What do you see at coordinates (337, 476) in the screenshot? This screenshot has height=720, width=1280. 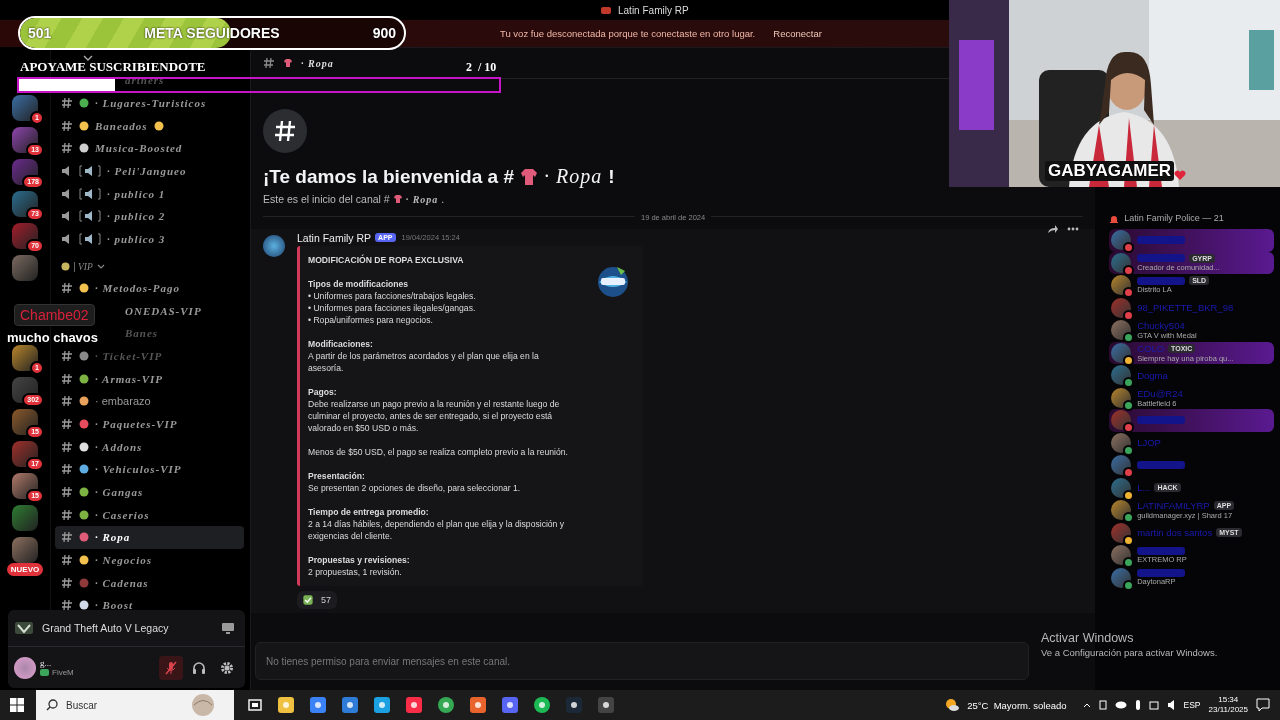 I see `section-heading: Presentación:` at bounding box center [337, 476].